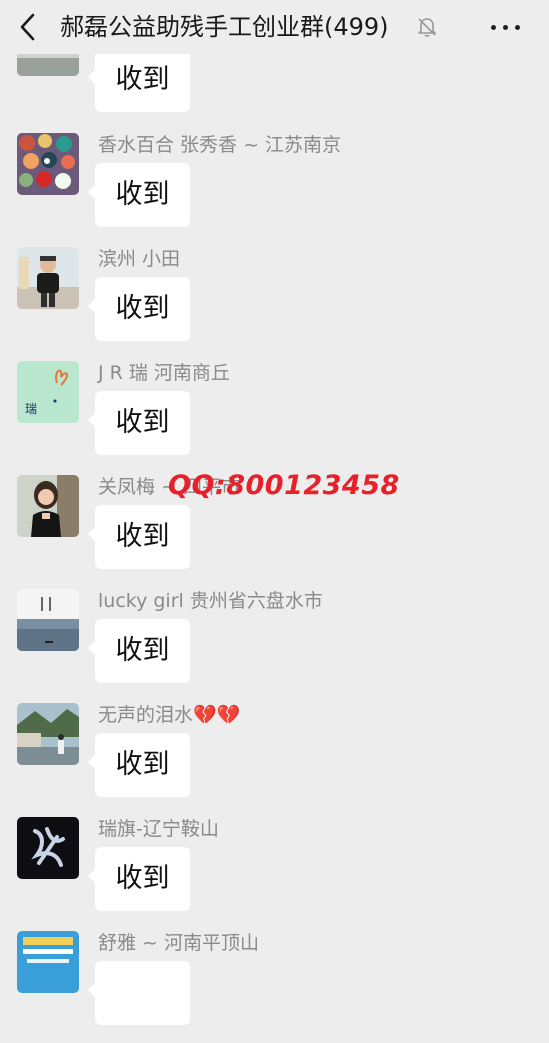 The width and height of the screenshot is (549, 1043). Describe the element at coordinates (274, 987) in the screenshot. I see `message-item: 舒雅 ~ 河南平顶山` at that location.